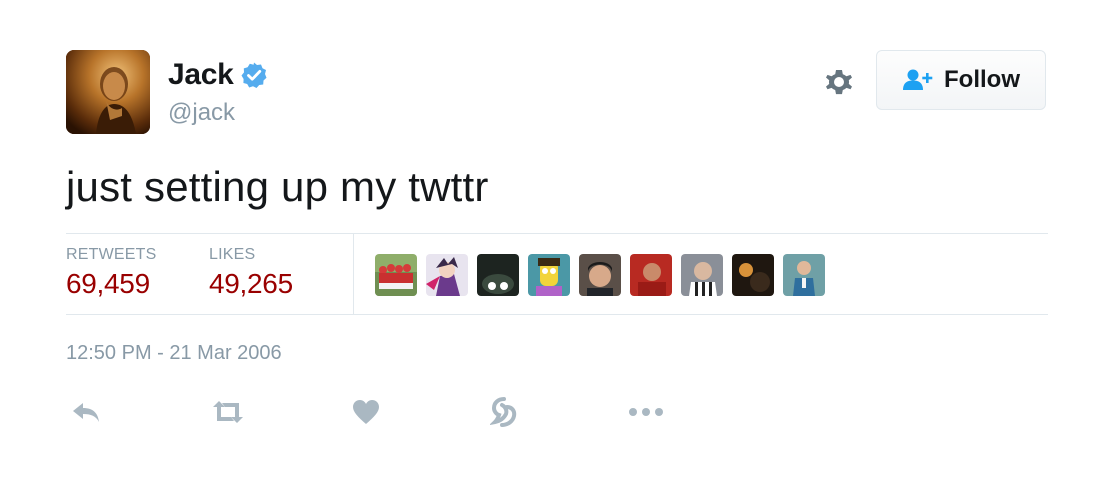  Describe the element at coordinates (228, 412) in the screenshot. I see `retweet-icon` at that location.